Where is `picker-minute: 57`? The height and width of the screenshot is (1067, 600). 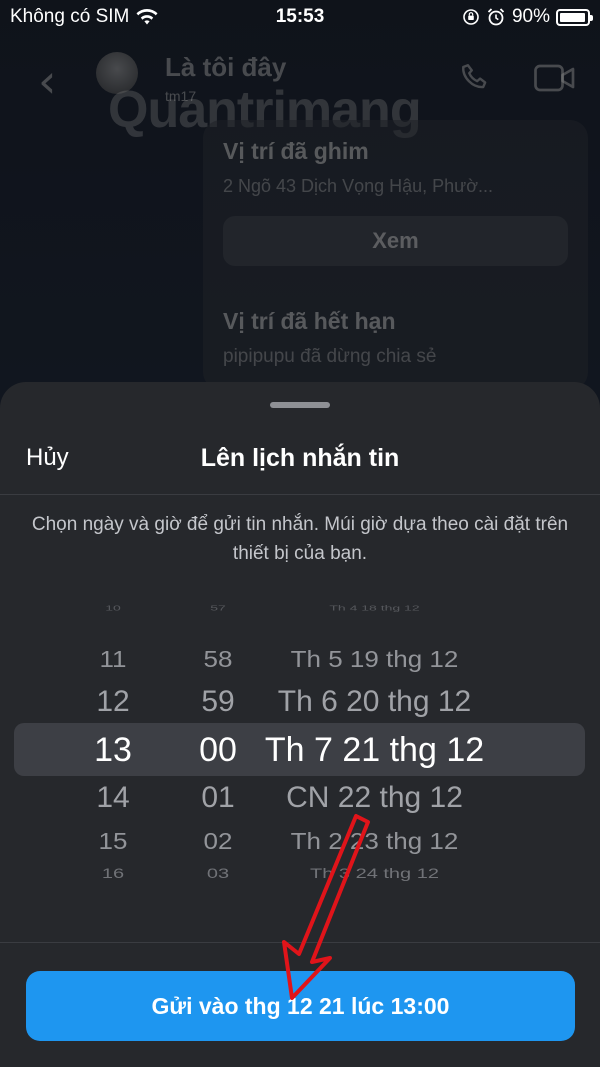
picker-minute: 57 is located at coordinates (218, 608).